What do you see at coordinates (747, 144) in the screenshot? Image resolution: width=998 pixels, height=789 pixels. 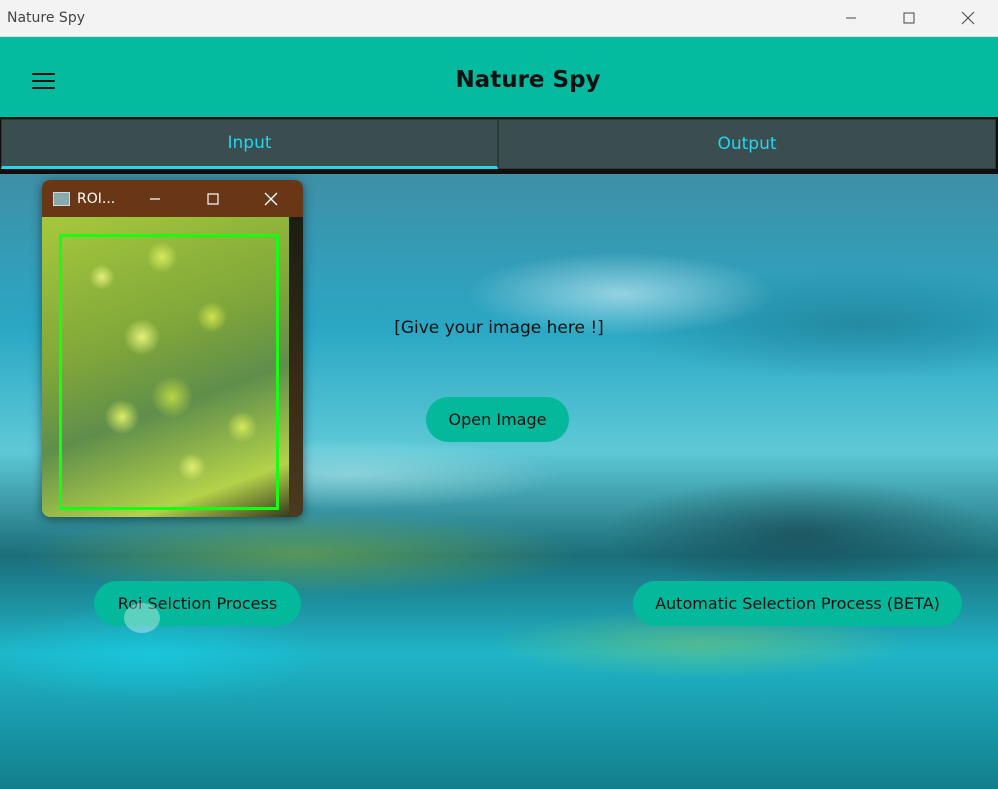 I see `tab-output: Output` at bounding box center [747, 144].